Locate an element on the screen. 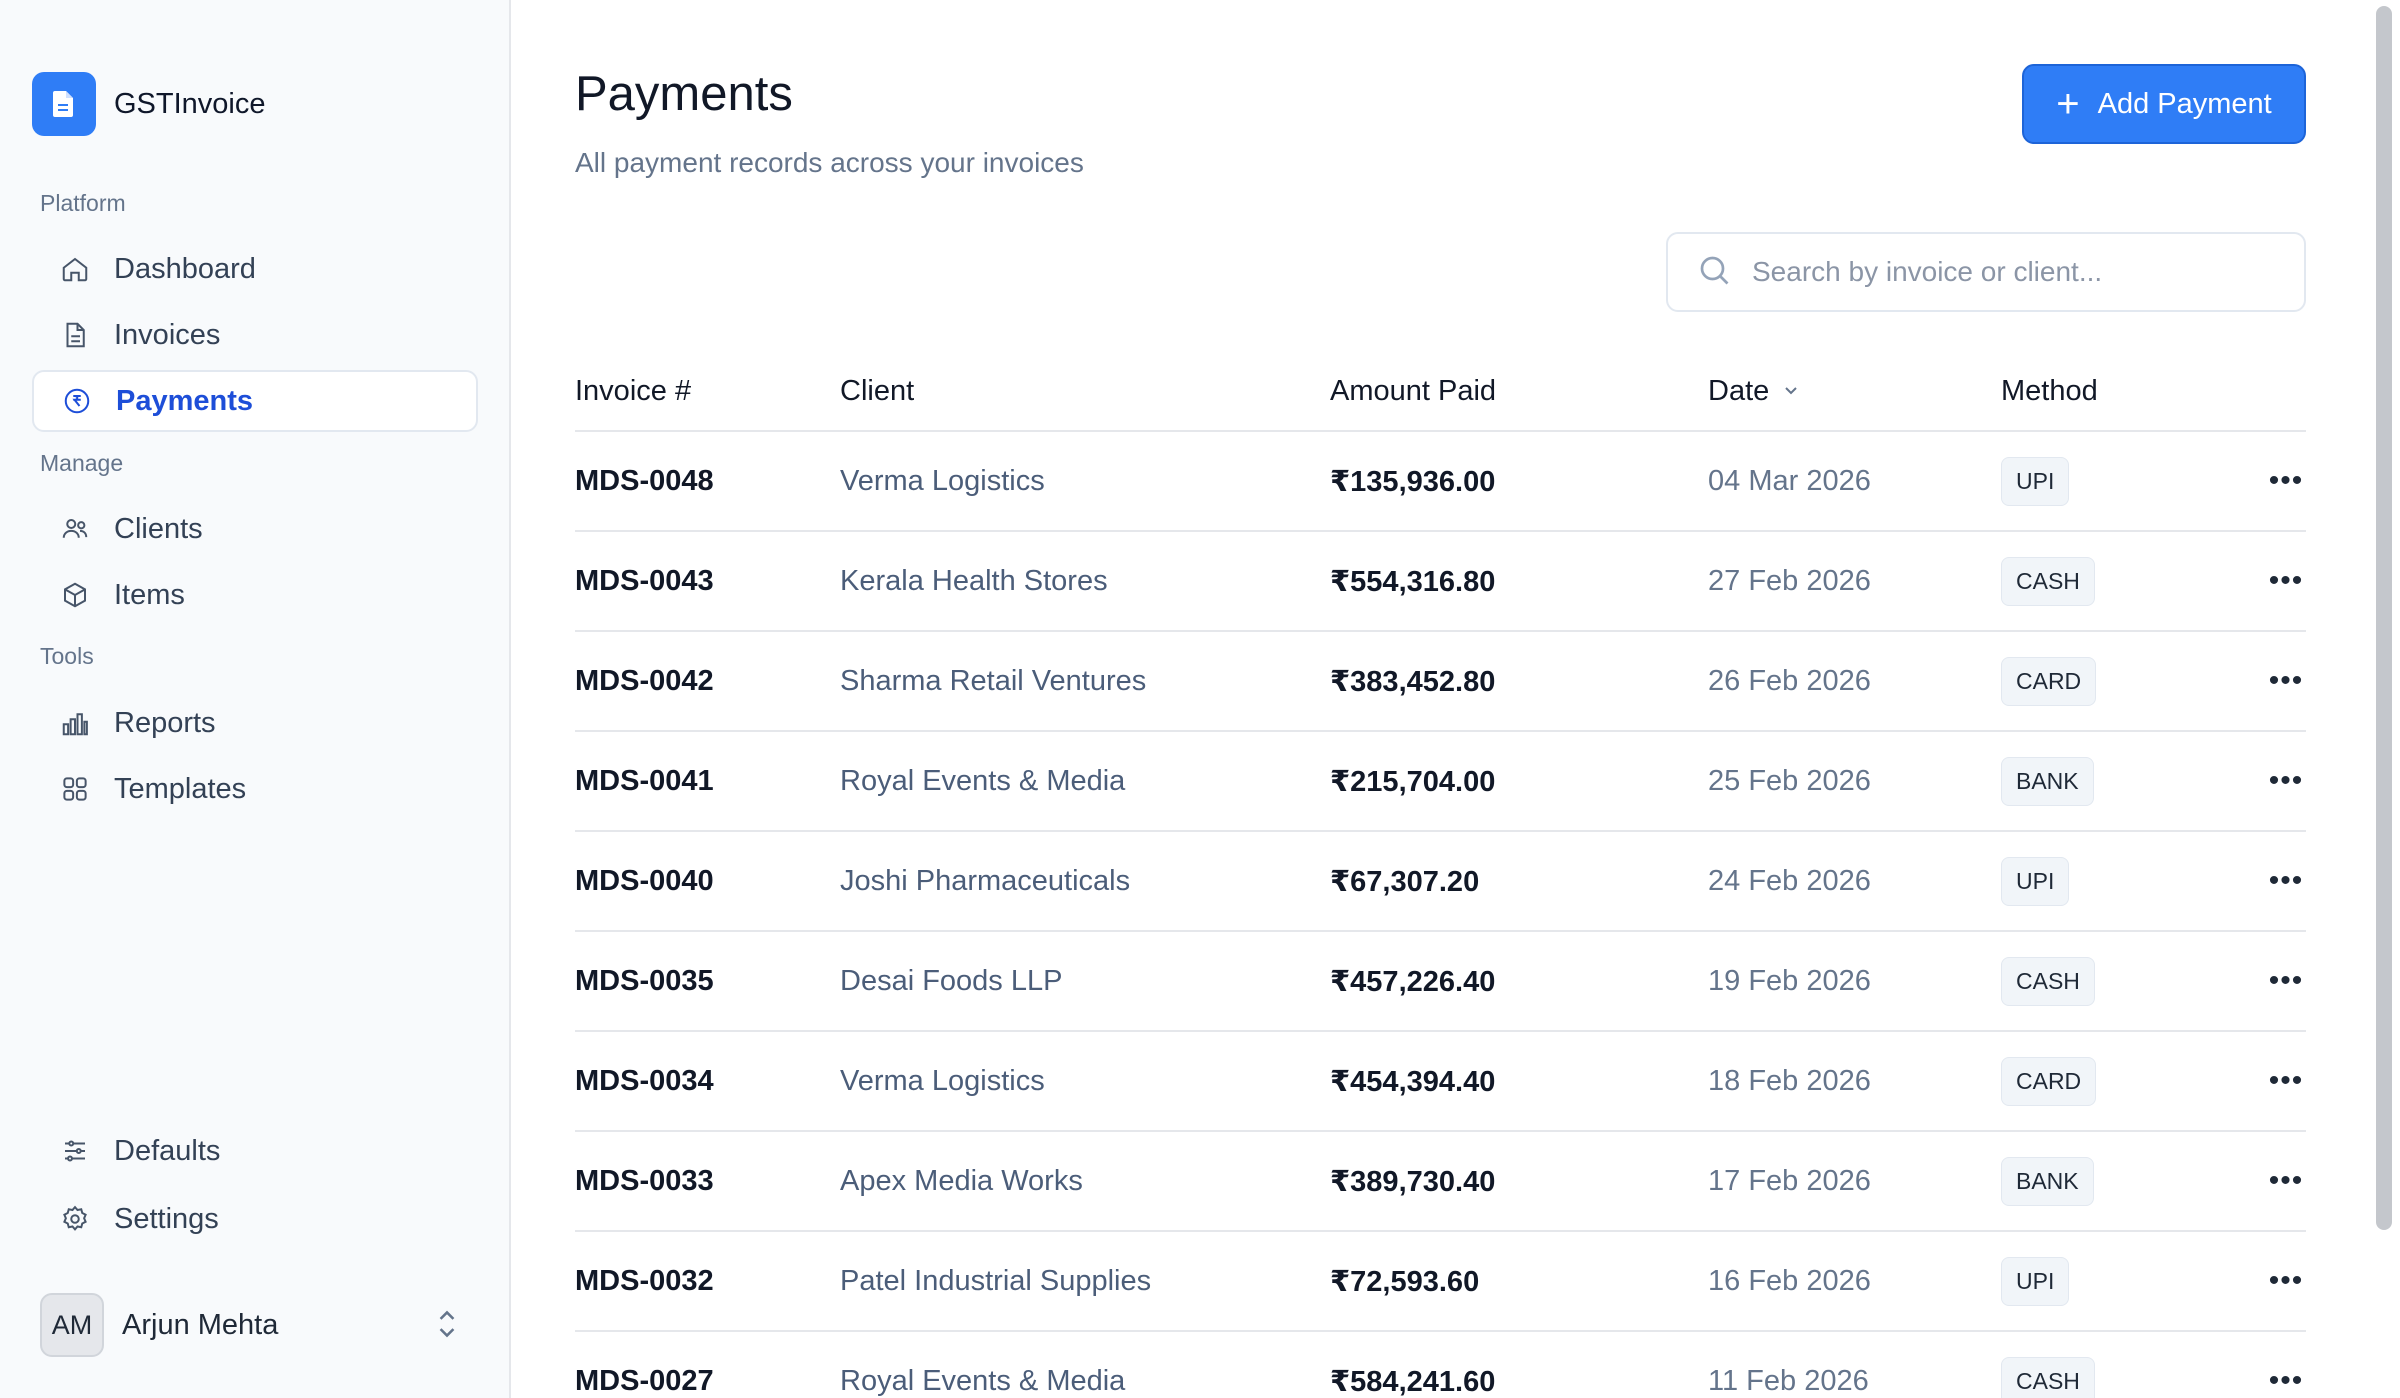 The image size is (2400, 1398). sidebar-item-settings: Settings is located at coordinates (255, 1219).